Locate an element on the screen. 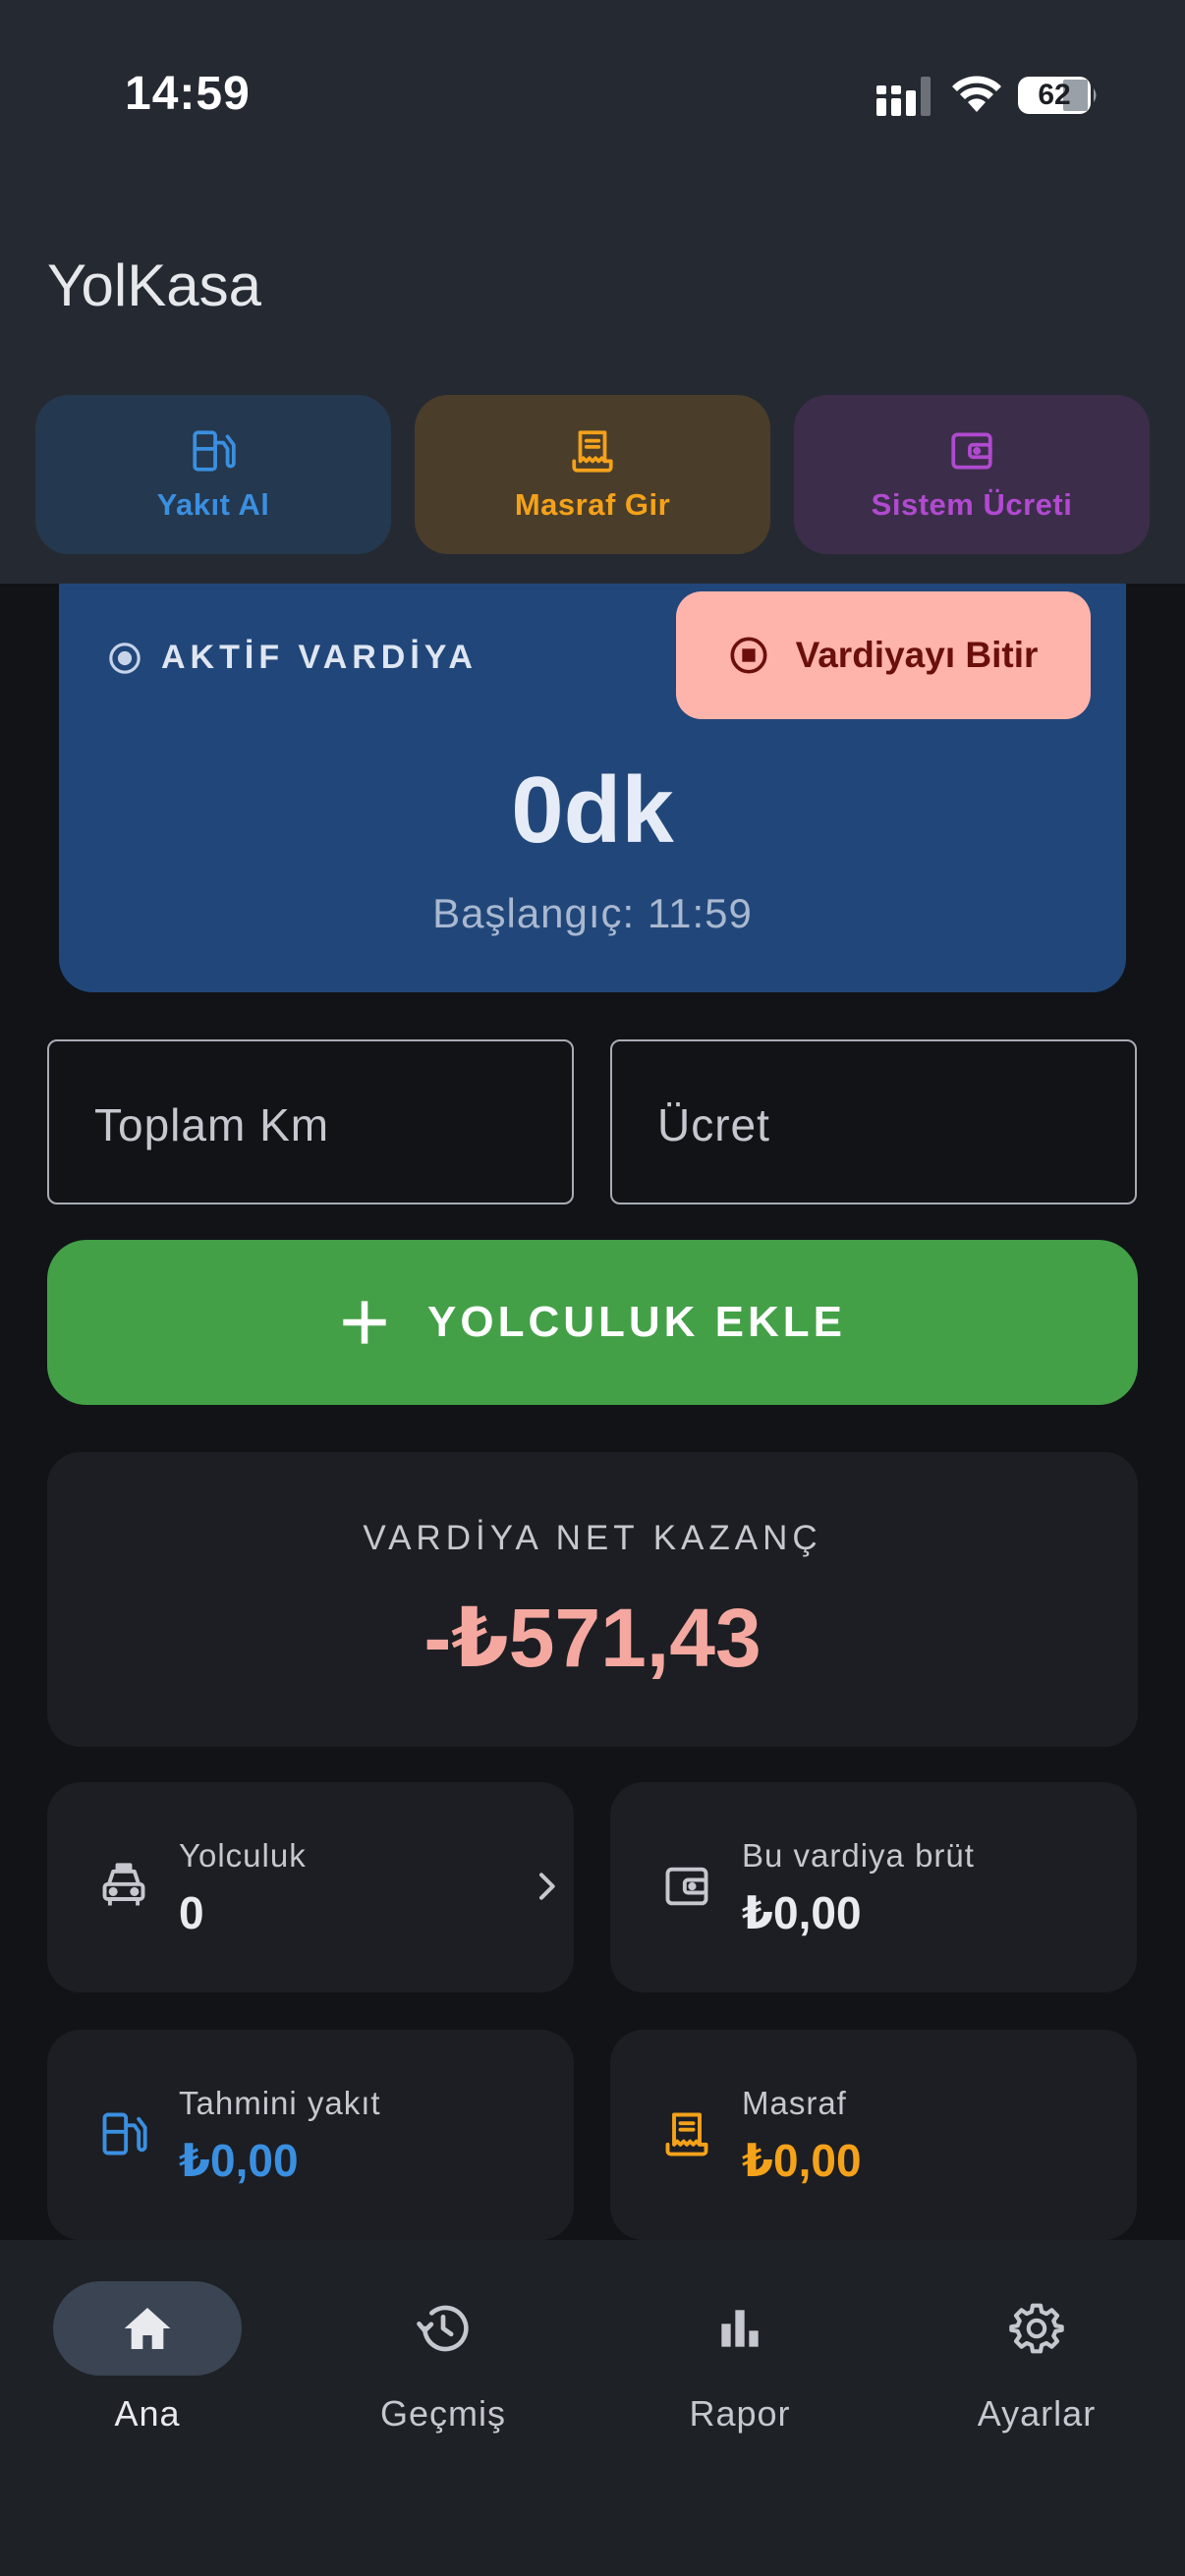  estimated-fuel-value: ₺0,00 is located at coordinates (239, 2160).